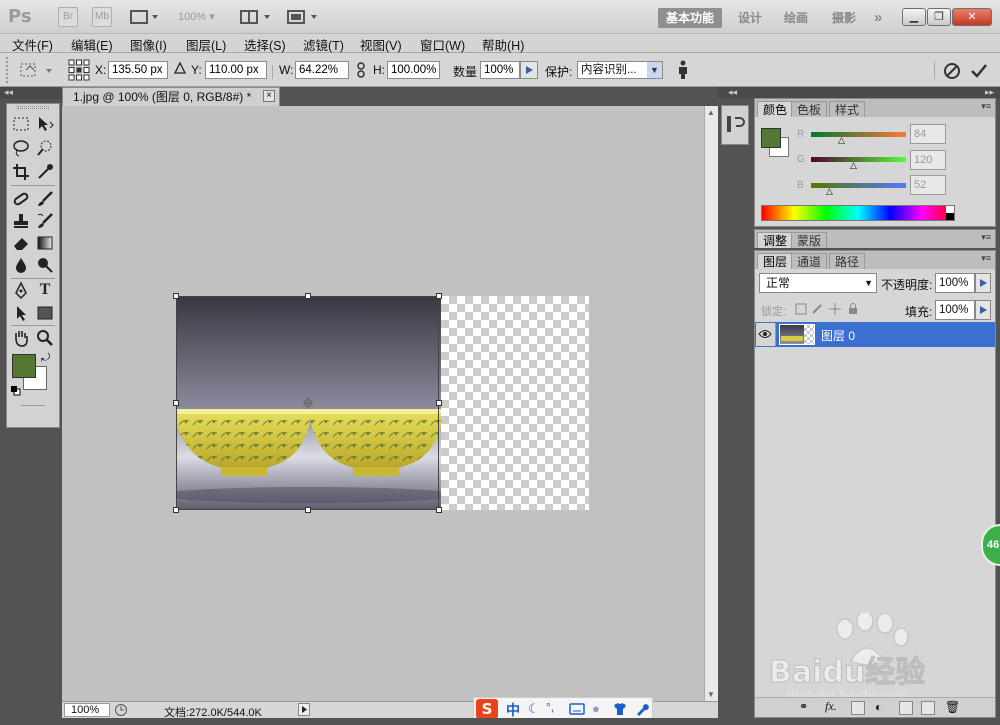 The width and height of the screenshot is (1000, 725). I want to click on x-field, so click(138, 70).